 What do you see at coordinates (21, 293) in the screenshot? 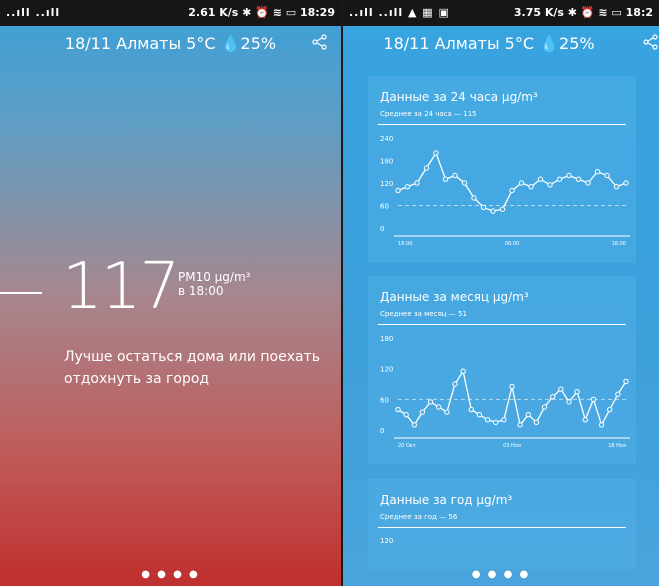
I see `value-indicator-line` at bounding box center [21, 293].